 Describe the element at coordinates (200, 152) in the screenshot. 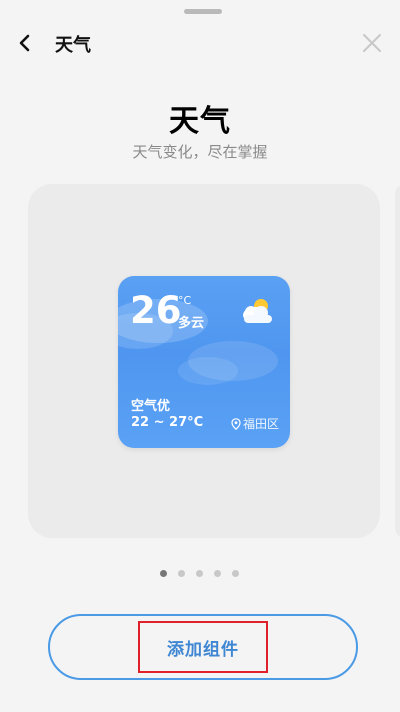

I see `page-subtitle: 天气变化，尽在掌握` at that location.